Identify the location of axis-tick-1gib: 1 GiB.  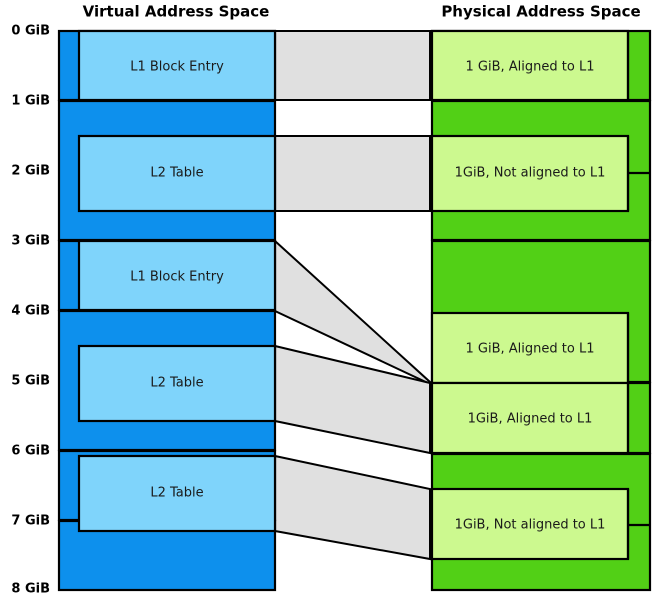
(30, 101).